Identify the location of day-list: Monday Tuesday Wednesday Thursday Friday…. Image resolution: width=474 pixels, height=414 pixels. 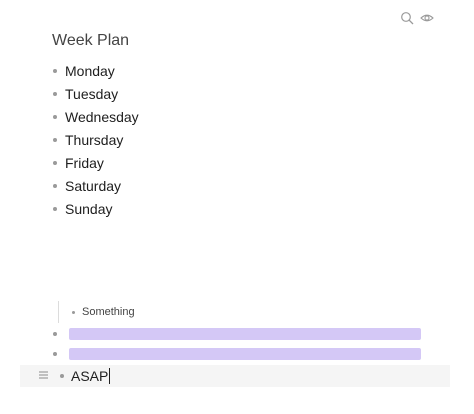
(96, 139).